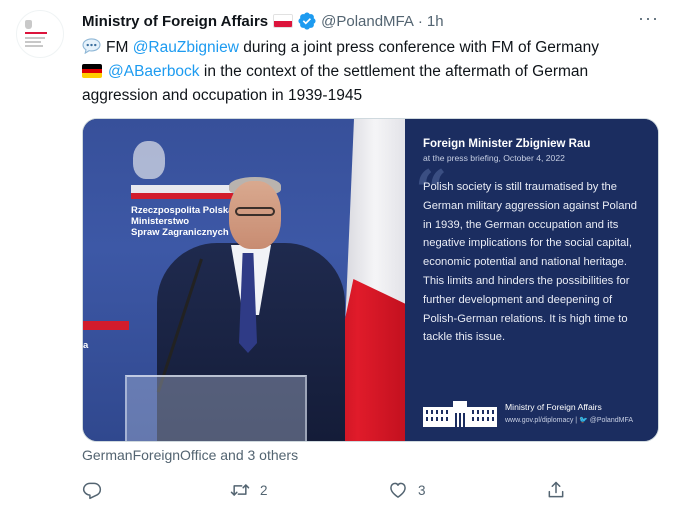  What do you see at coordinates (460, 414) in the screenshot?
I see `ministry-building-icon` at bounding box center [460, 414].